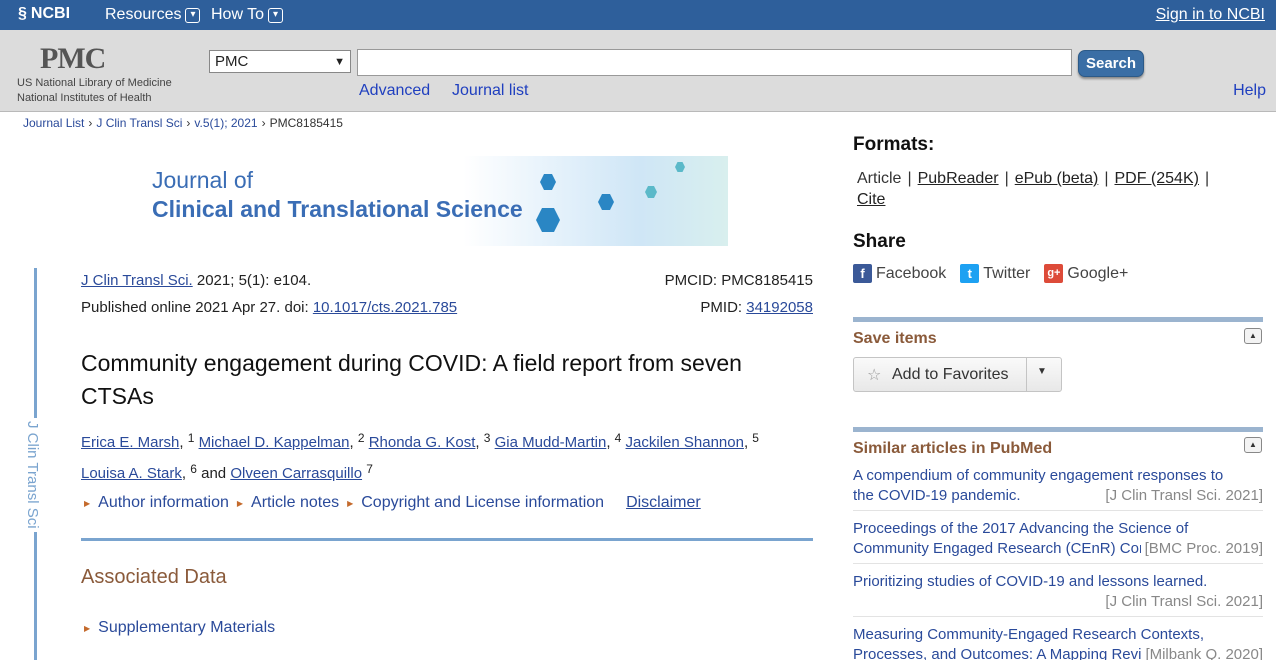 The image size is (1276, 660). What do you see at coordinates (197, 307) in the screenshot?
I see `published-text: Published online 2021 Apr 27. doi:` at bounding box center [197, 307].